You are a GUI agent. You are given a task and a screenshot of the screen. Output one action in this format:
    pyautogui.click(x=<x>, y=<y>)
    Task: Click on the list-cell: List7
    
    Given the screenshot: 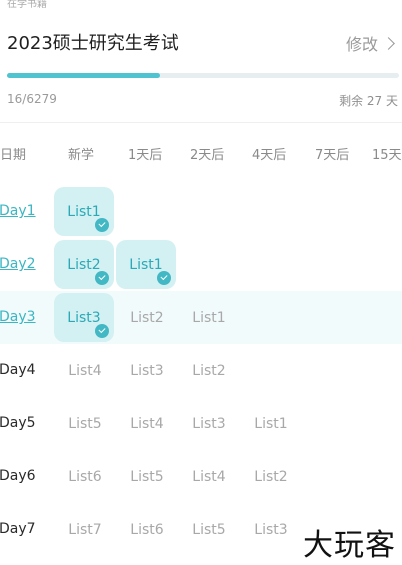 What is the action you would take?
    pyautogui.click(x=85, y=529)
    